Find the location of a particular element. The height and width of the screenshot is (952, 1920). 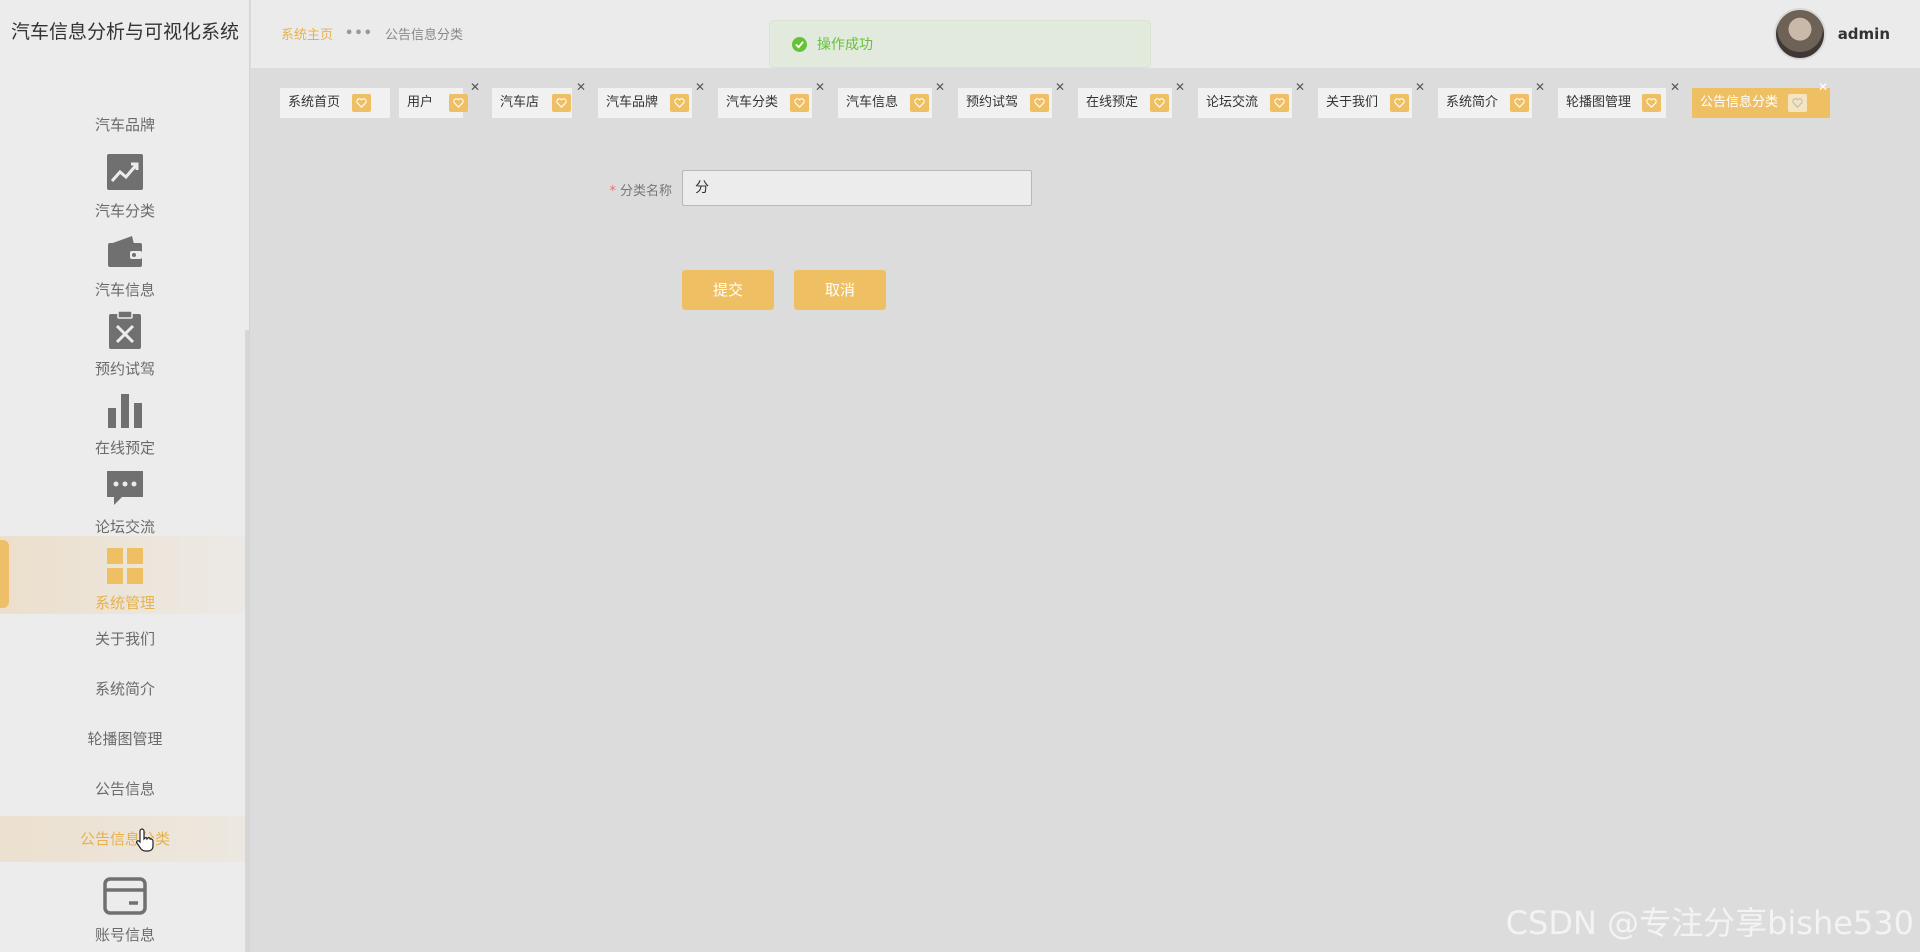

card-icon is located at coordinates (125, 896).